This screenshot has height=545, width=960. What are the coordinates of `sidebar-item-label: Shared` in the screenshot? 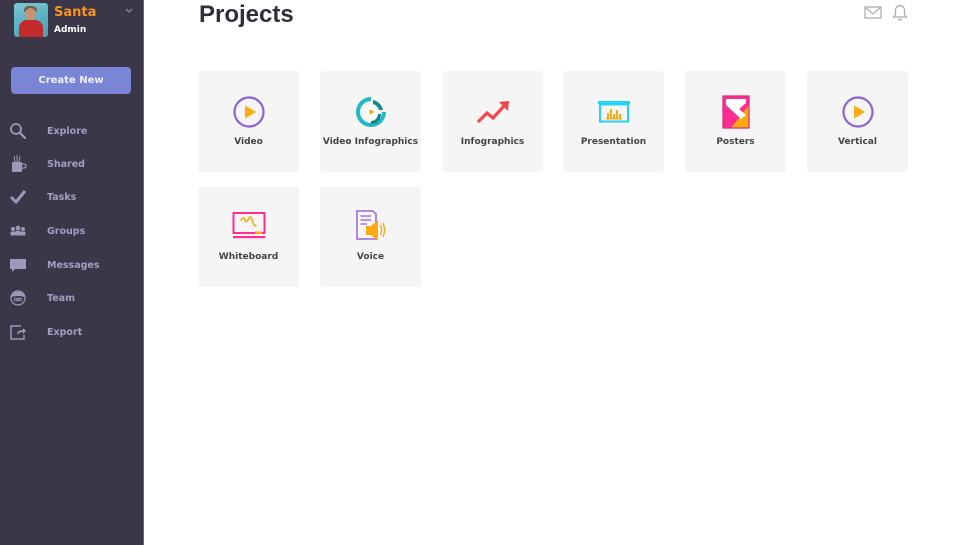 It's located at (66, 164).